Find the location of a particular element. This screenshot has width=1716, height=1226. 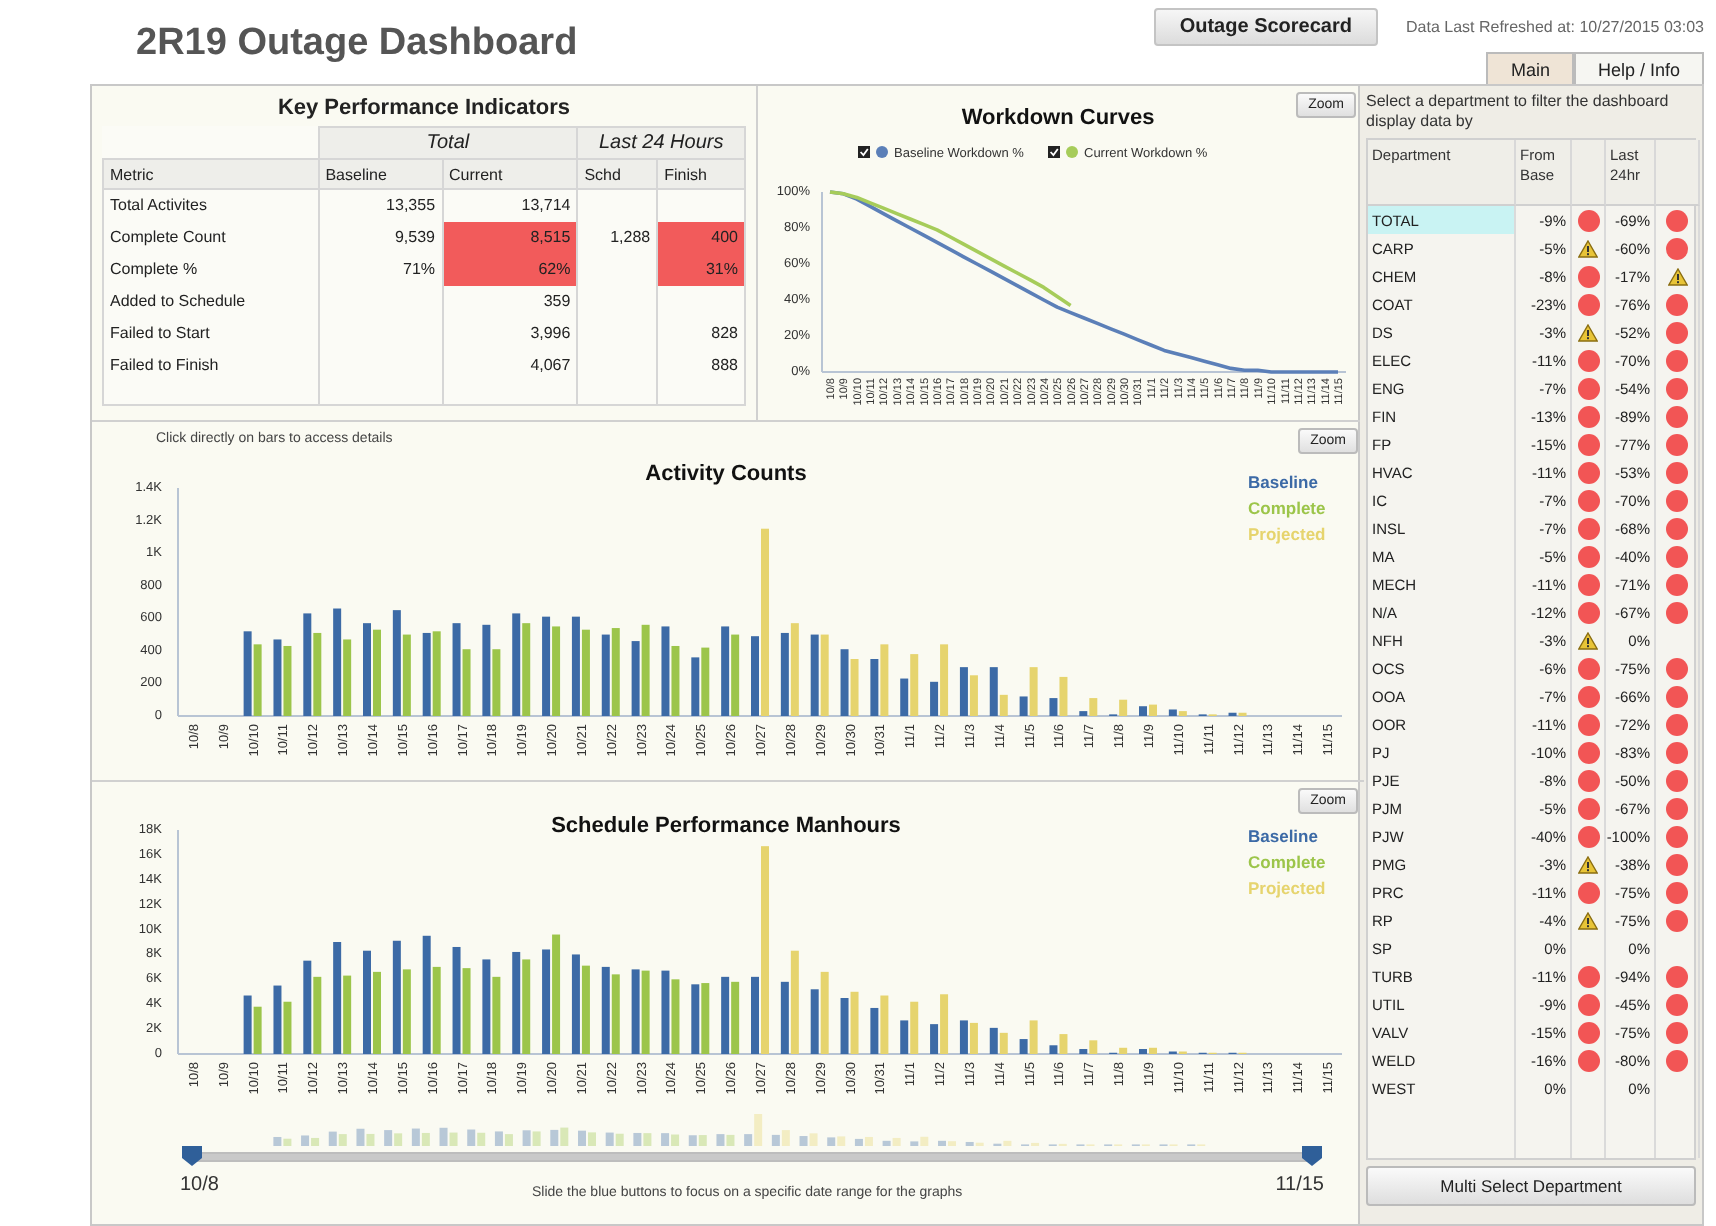

tab: Main is located at coordinates (1530, 69).